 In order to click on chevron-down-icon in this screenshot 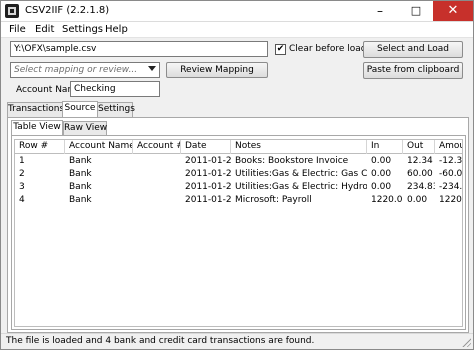, I will do `click(152, 68)`.